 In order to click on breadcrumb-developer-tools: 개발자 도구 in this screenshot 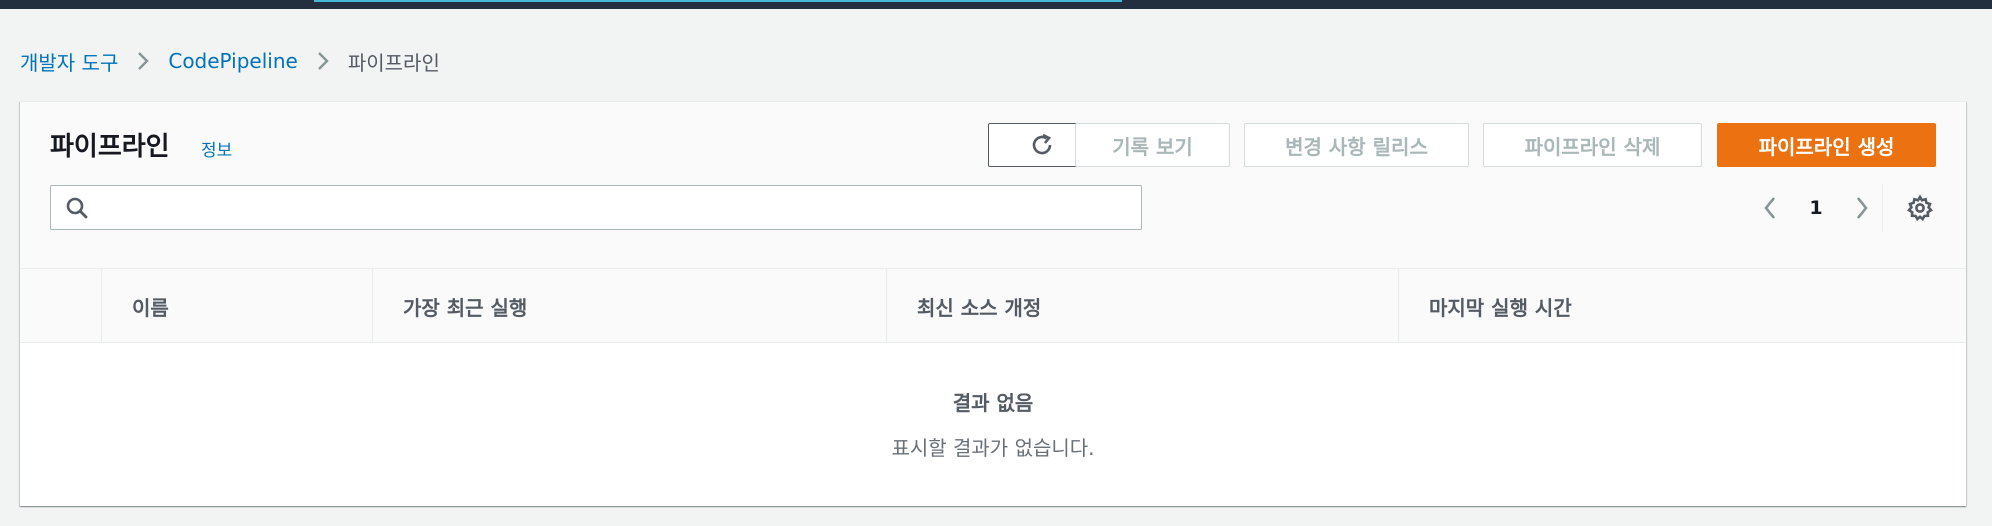, I will do `click(69, 61)`.